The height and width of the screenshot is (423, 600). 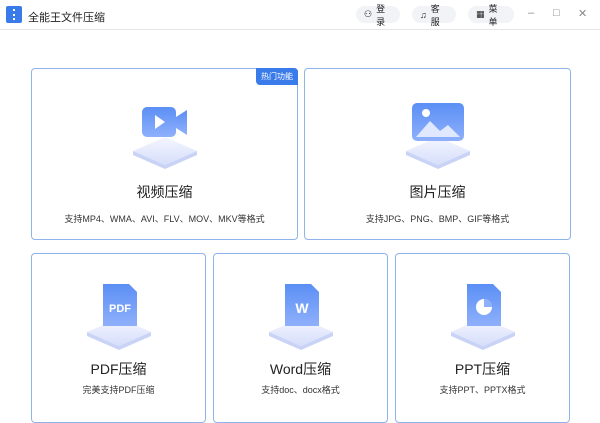 I want to click on card-word-compress: W Word压缩 支持doc、docx格式, so click(x=300, y=338).